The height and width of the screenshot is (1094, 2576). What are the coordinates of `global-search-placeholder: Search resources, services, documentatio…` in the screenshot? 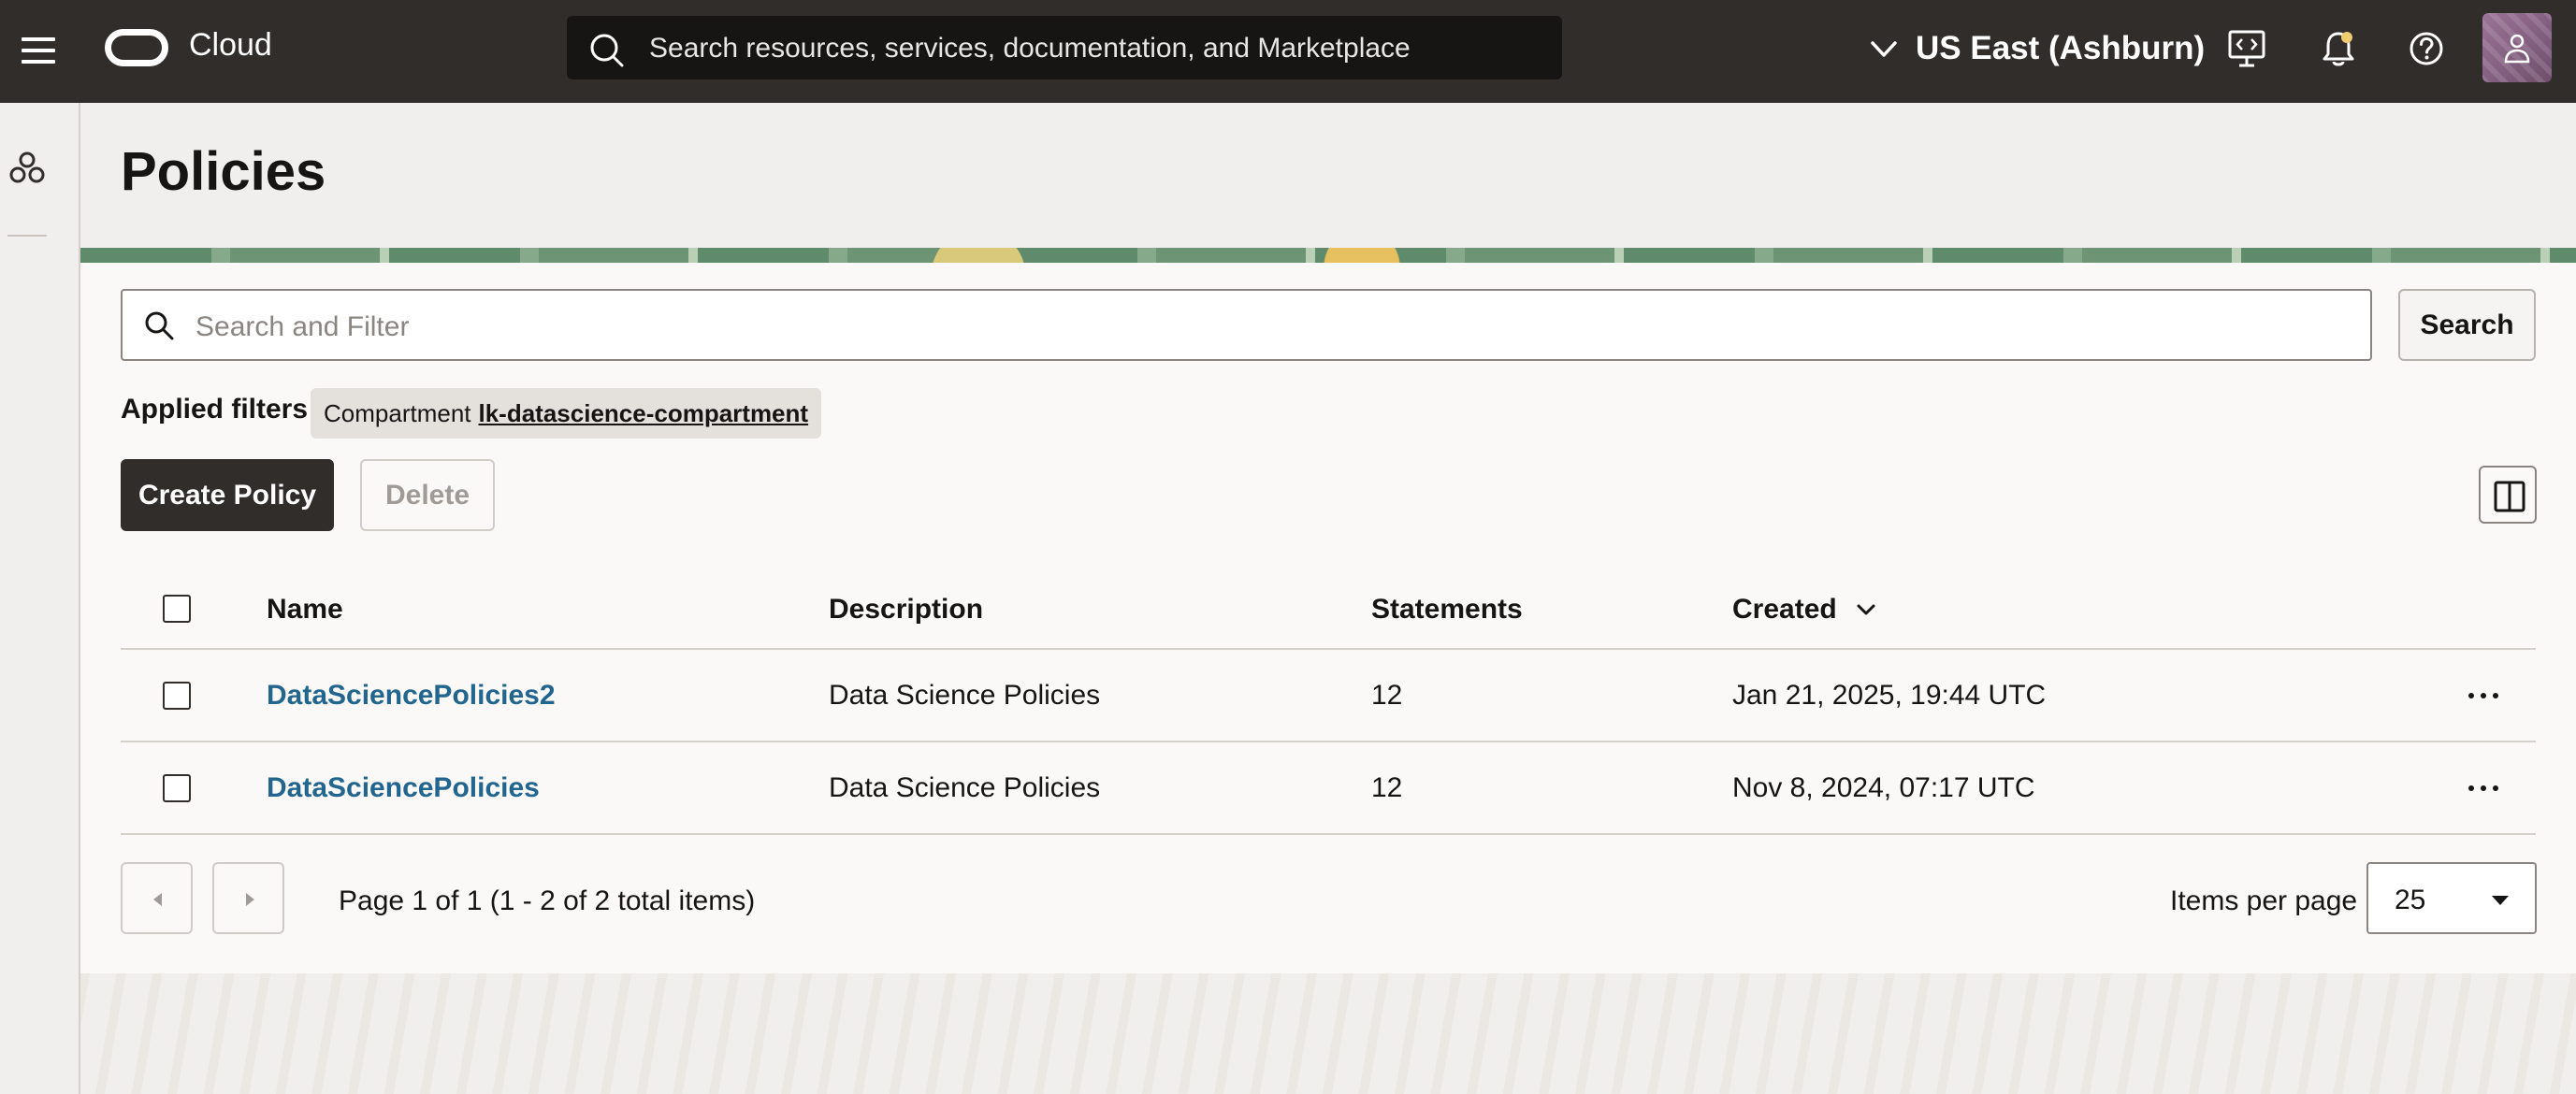 It's located at (1030, 48).